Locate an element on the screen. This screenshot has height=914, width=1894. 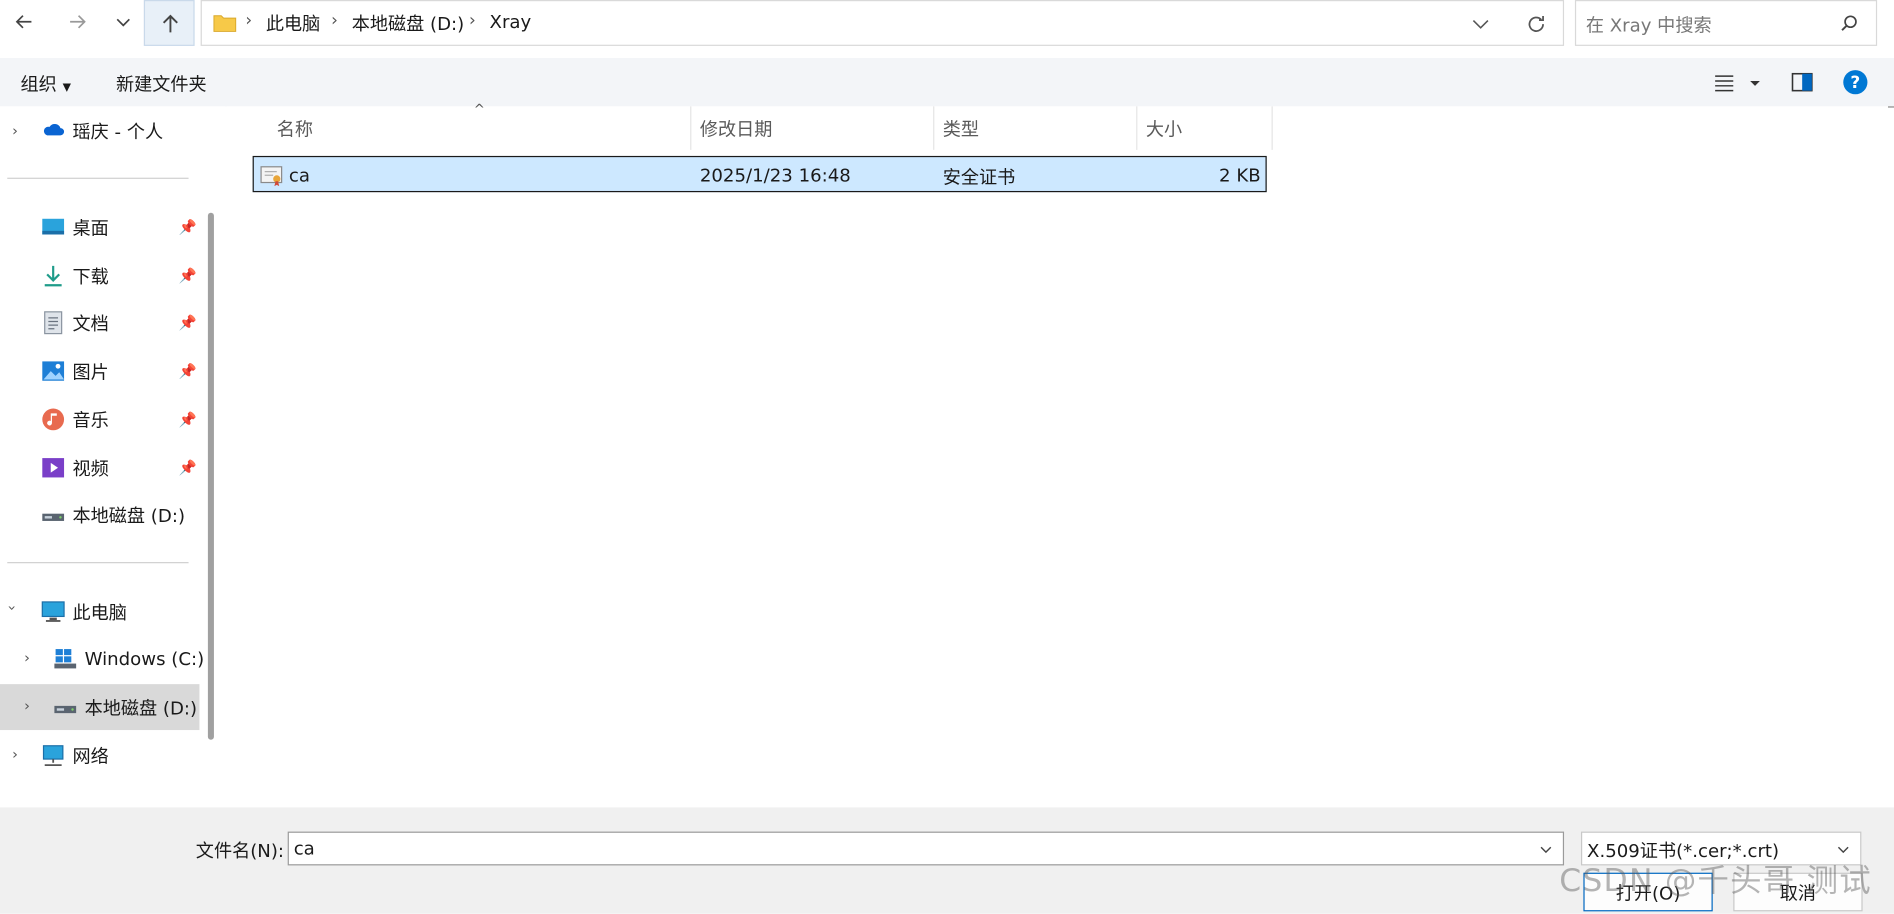
sort-ascending-icon: ^ is located at coordinates (479, 109).